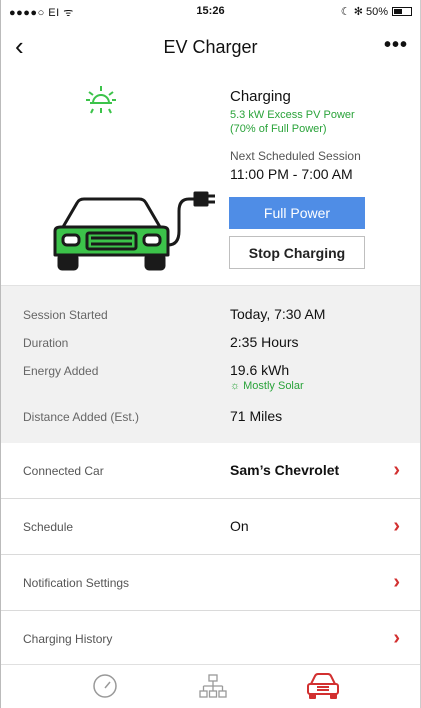  What do you see at coordinates (81, 417) in the screenshot?
I see `distance-added-label: Distance Added (Est.)` at bounding box center [81, 417].